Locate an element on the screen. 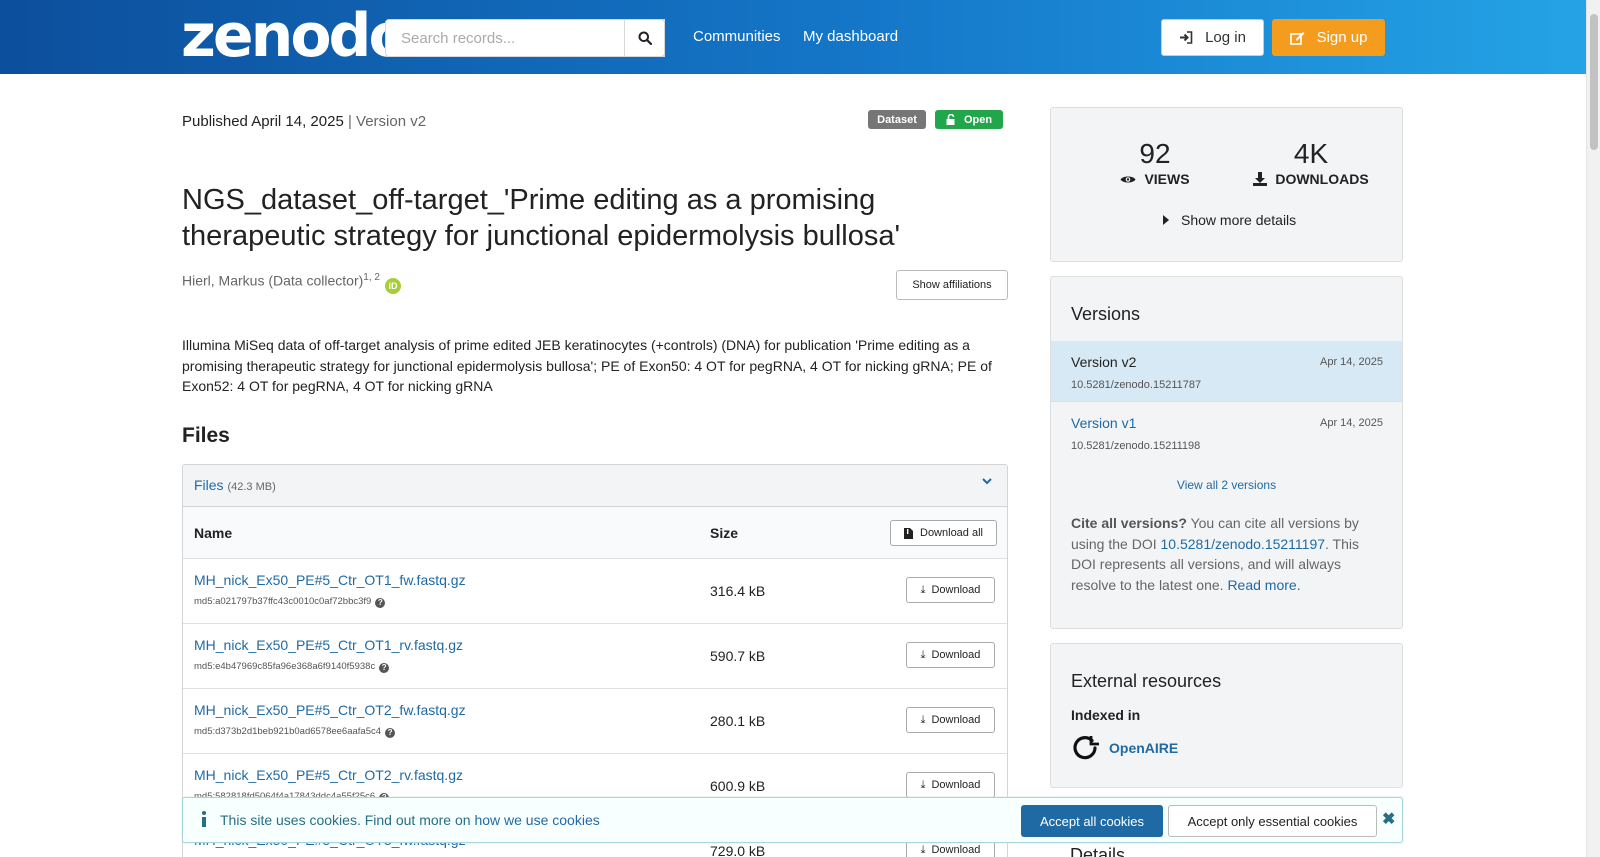 This screenshot has height=857, width=1600. indexed-in-label: Indexed in is located at coordinates (1106, 715).